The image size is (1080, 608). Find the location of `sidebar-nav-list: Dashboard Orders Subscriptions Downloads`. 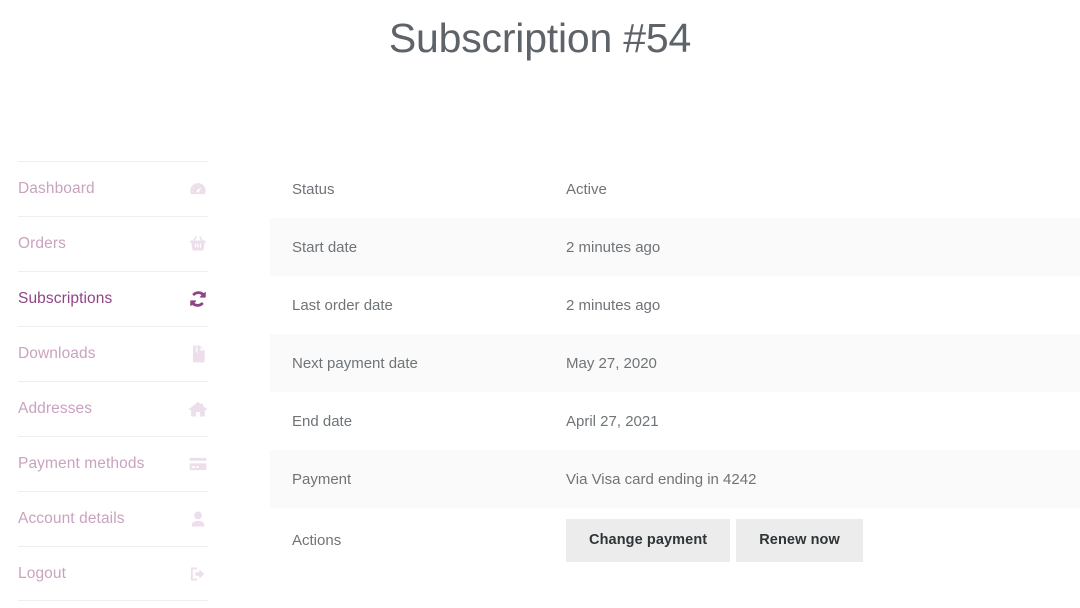

sidebar-nav-list: Dashboard Orders Subscriptions Downloads is located at coordinates (113, 381).